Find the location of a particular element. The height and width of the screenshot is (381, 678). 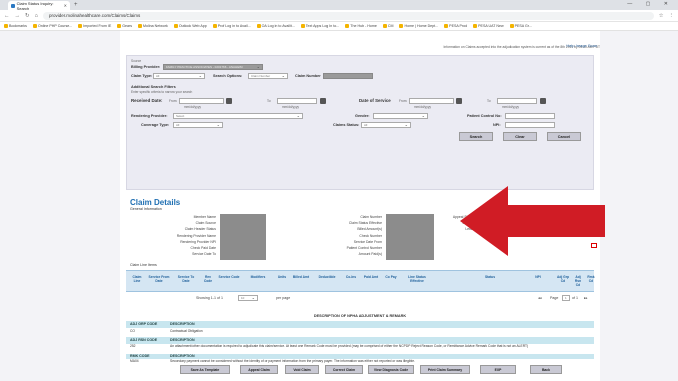

column-header: Service Code is located at coordinates (229, 277).